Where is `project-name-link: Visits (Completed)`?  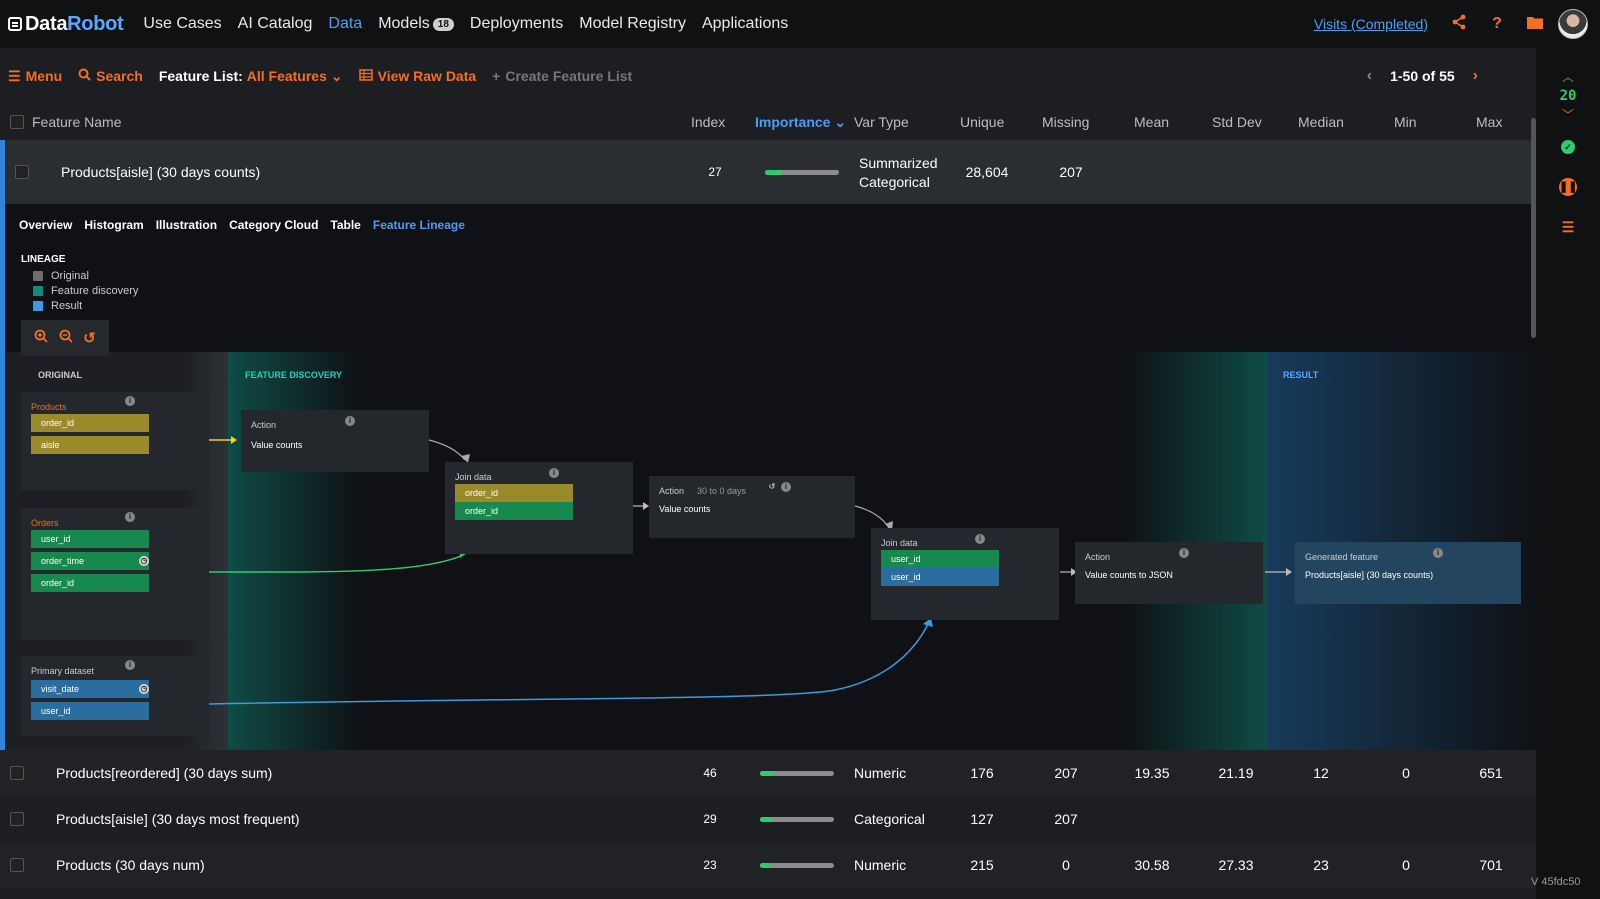
project-name-link: Visits (Completed) is located at coordinates (1371, 24).